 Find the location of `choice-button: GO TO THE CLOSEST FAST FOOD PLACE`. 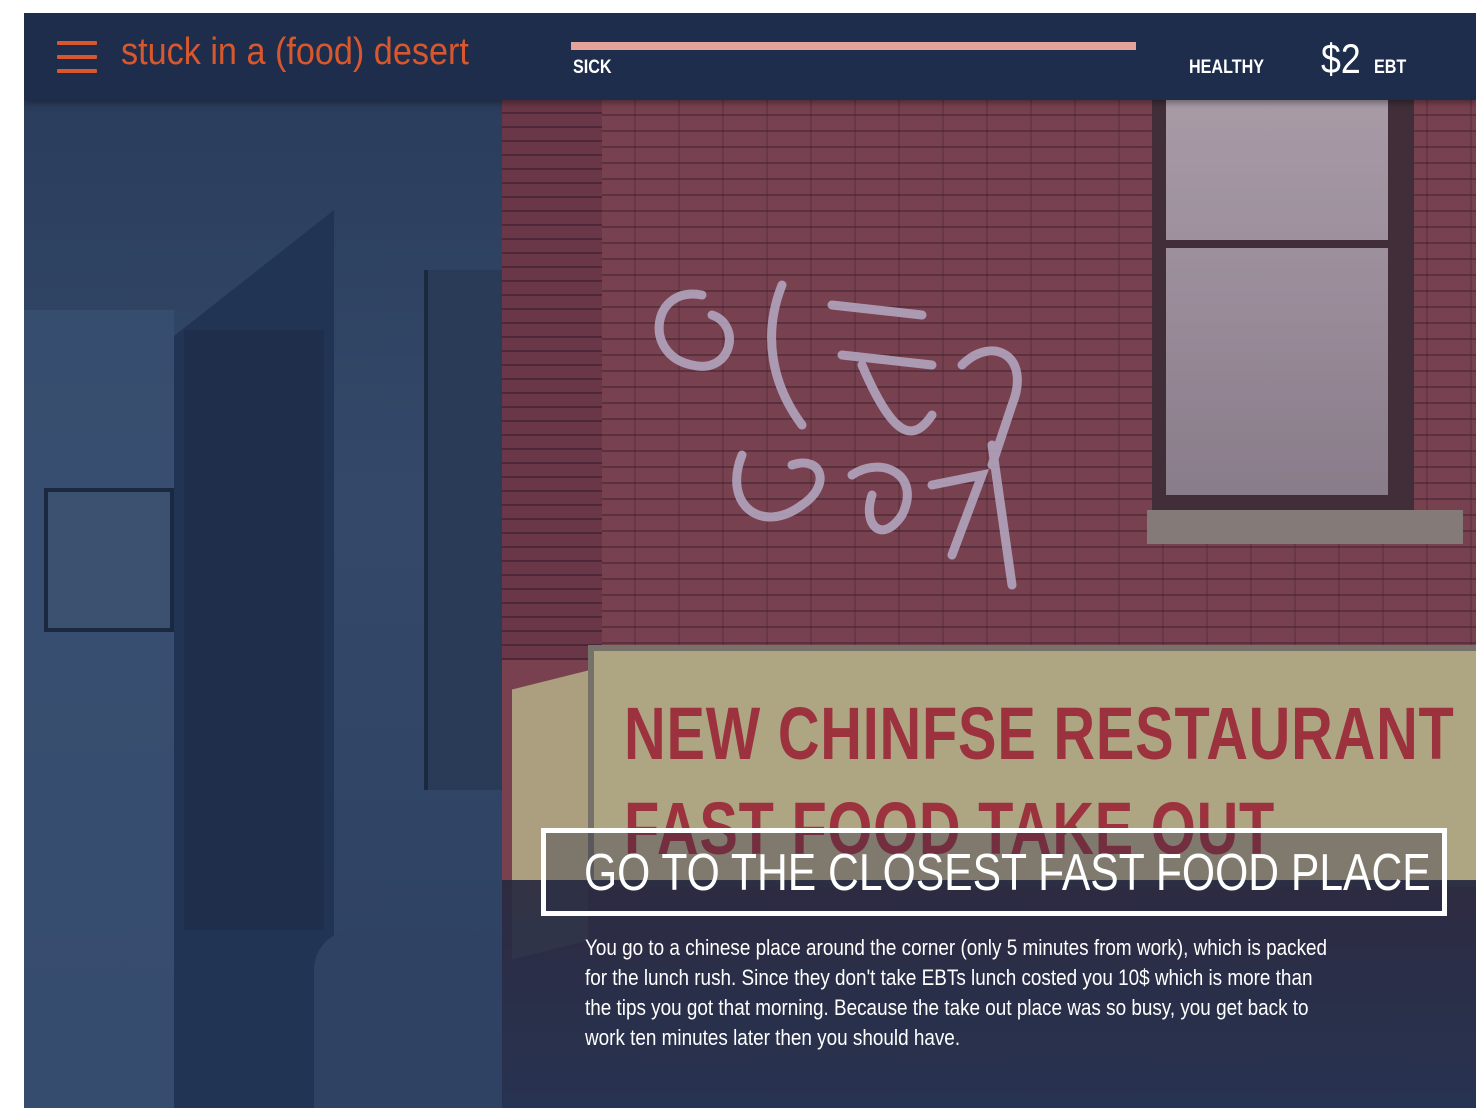

choice-button: GO TO THE CLOSEST FAST FOOD PLACE is located at coordinates (994, 872).